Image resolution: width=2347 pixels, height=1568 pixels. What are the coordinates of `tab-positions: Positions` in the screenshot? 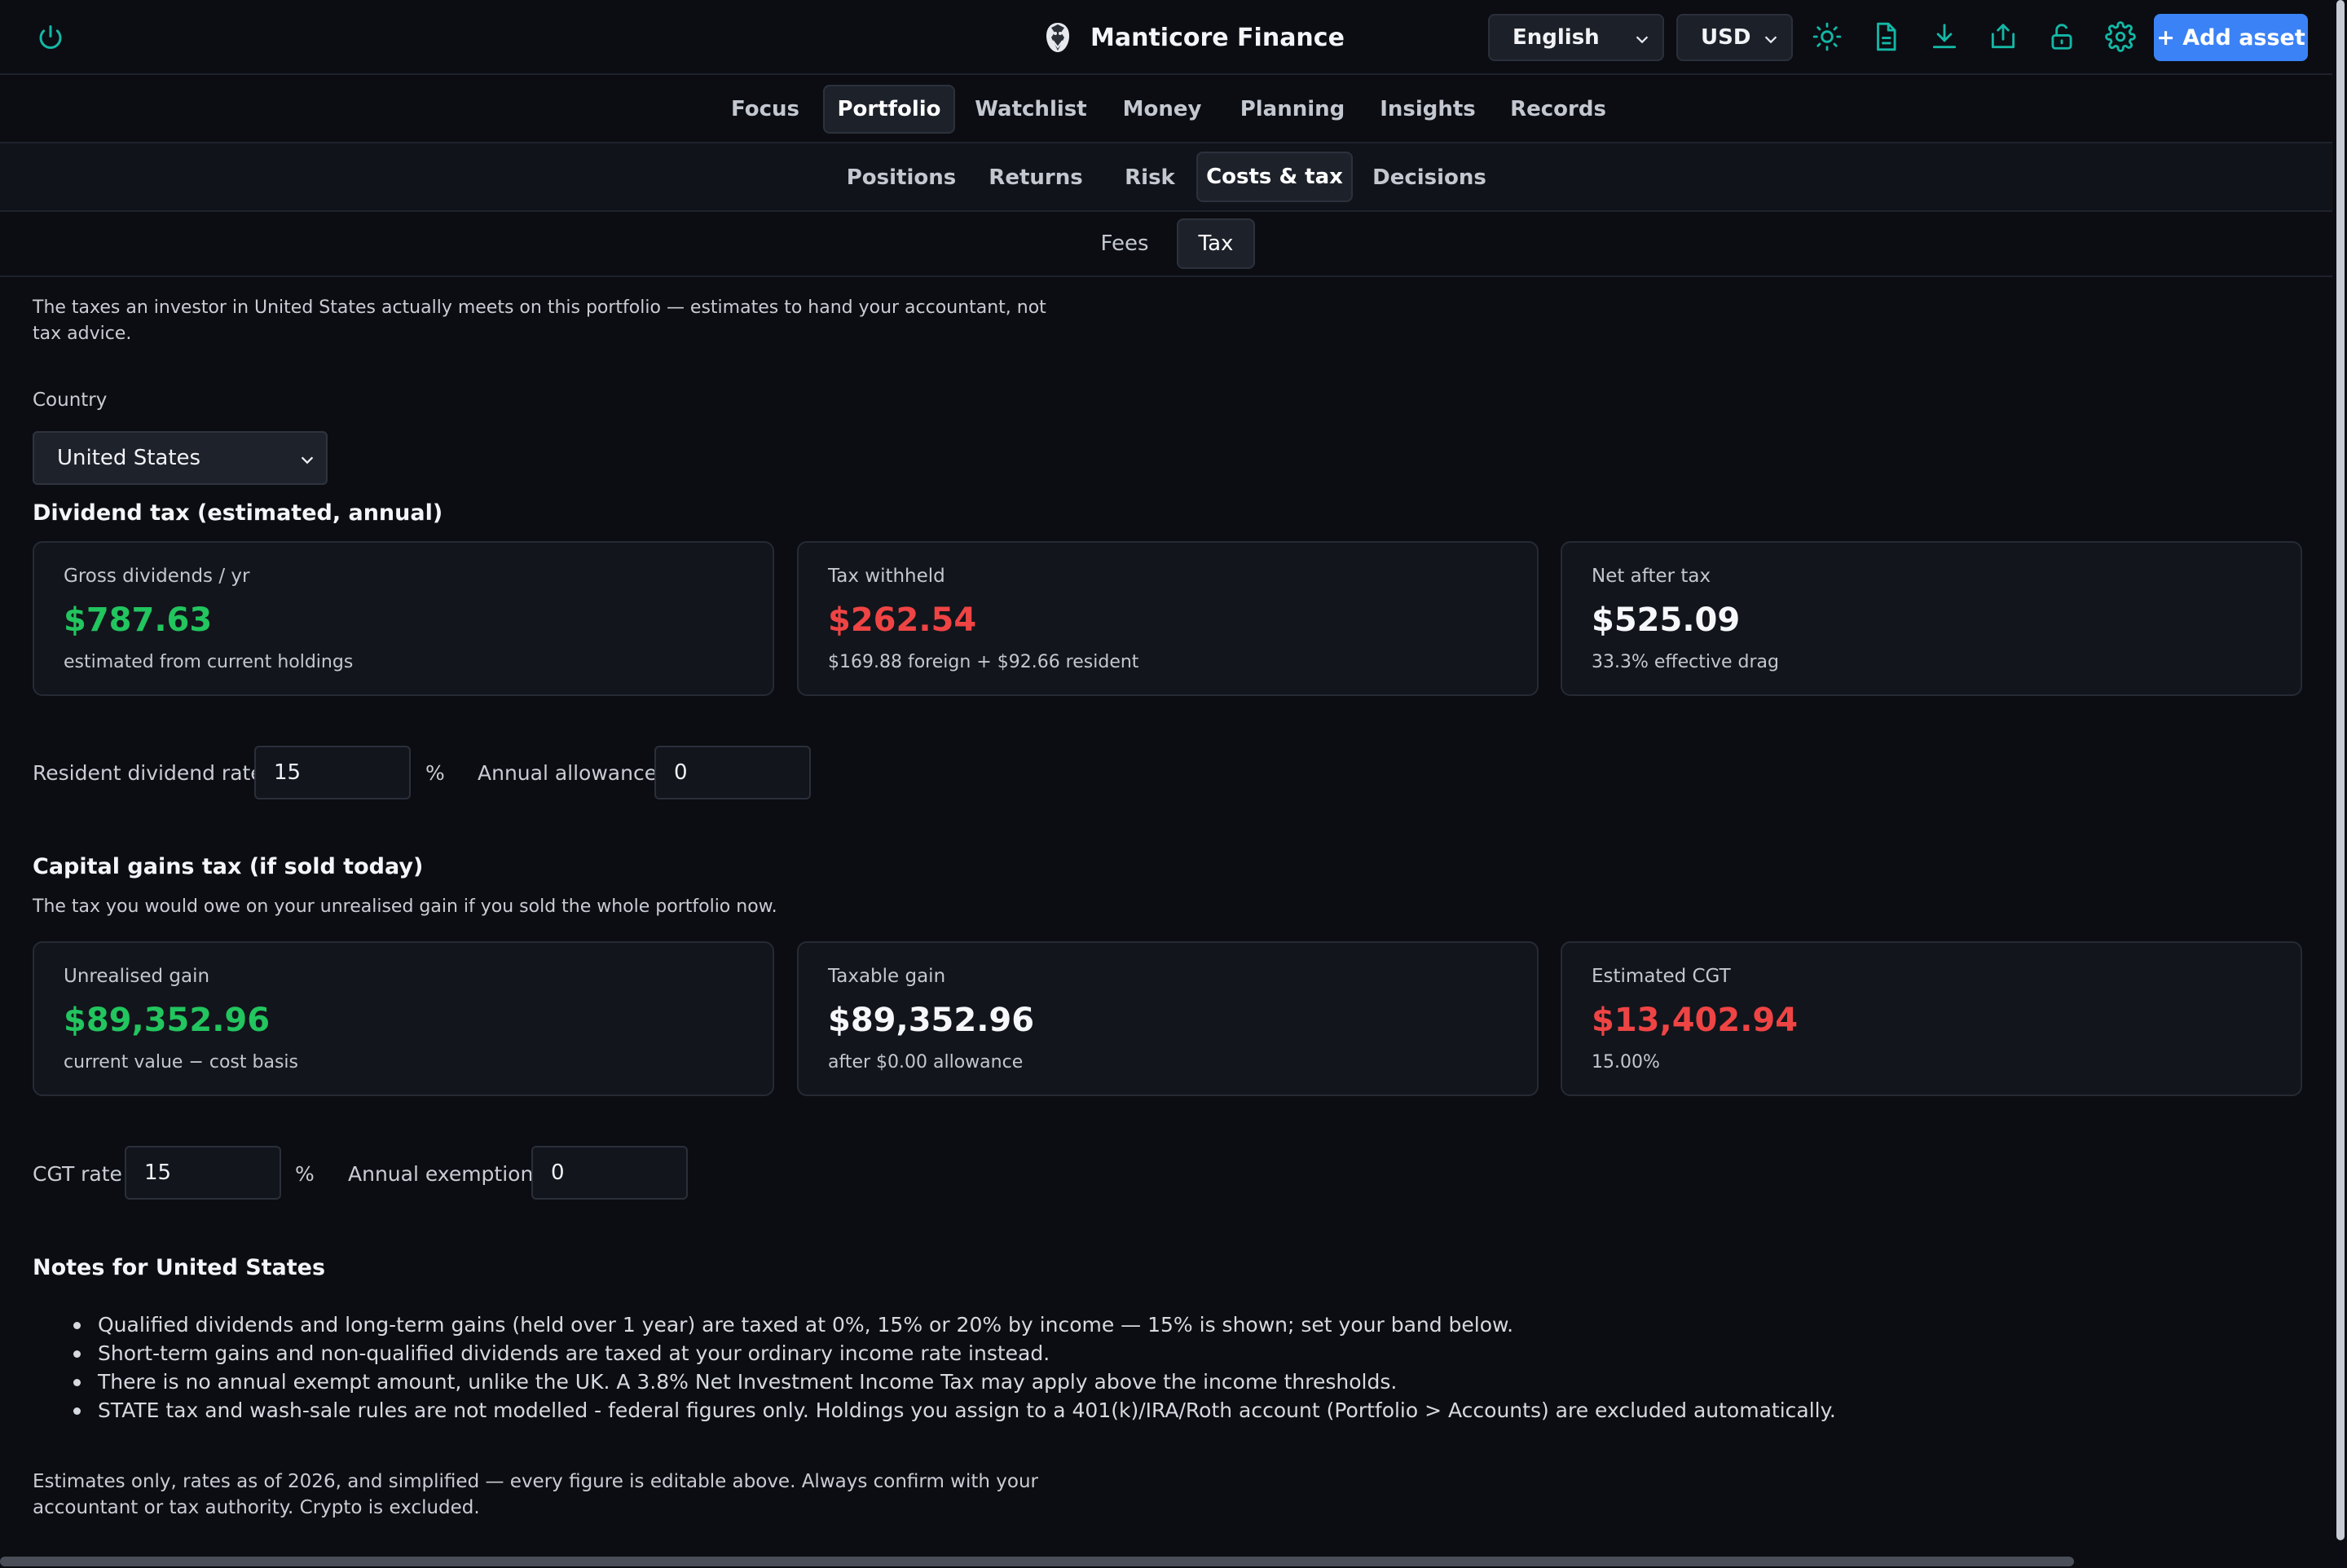 It's located at (902, 177).